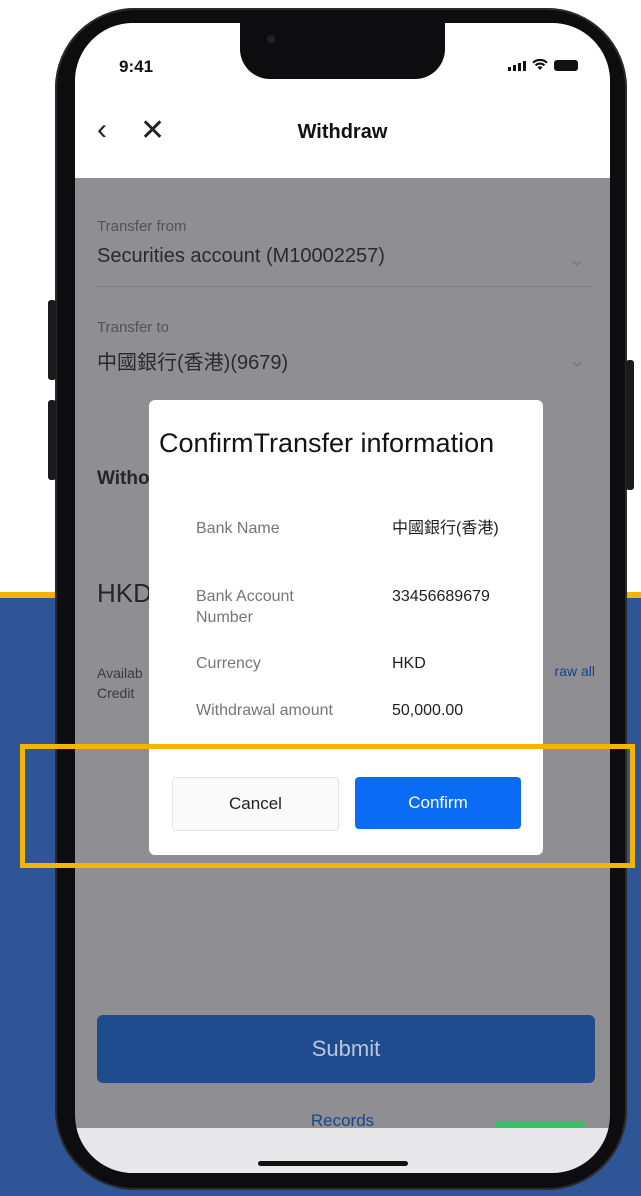 Image resolution: width=641 pixels, height=1196 pixels. Describe the element at coordinates (344, 347) in the screenshot. I see `transfer-to-field: Transfer to 中國銀行(香港)(9679) ⌄` at that location.